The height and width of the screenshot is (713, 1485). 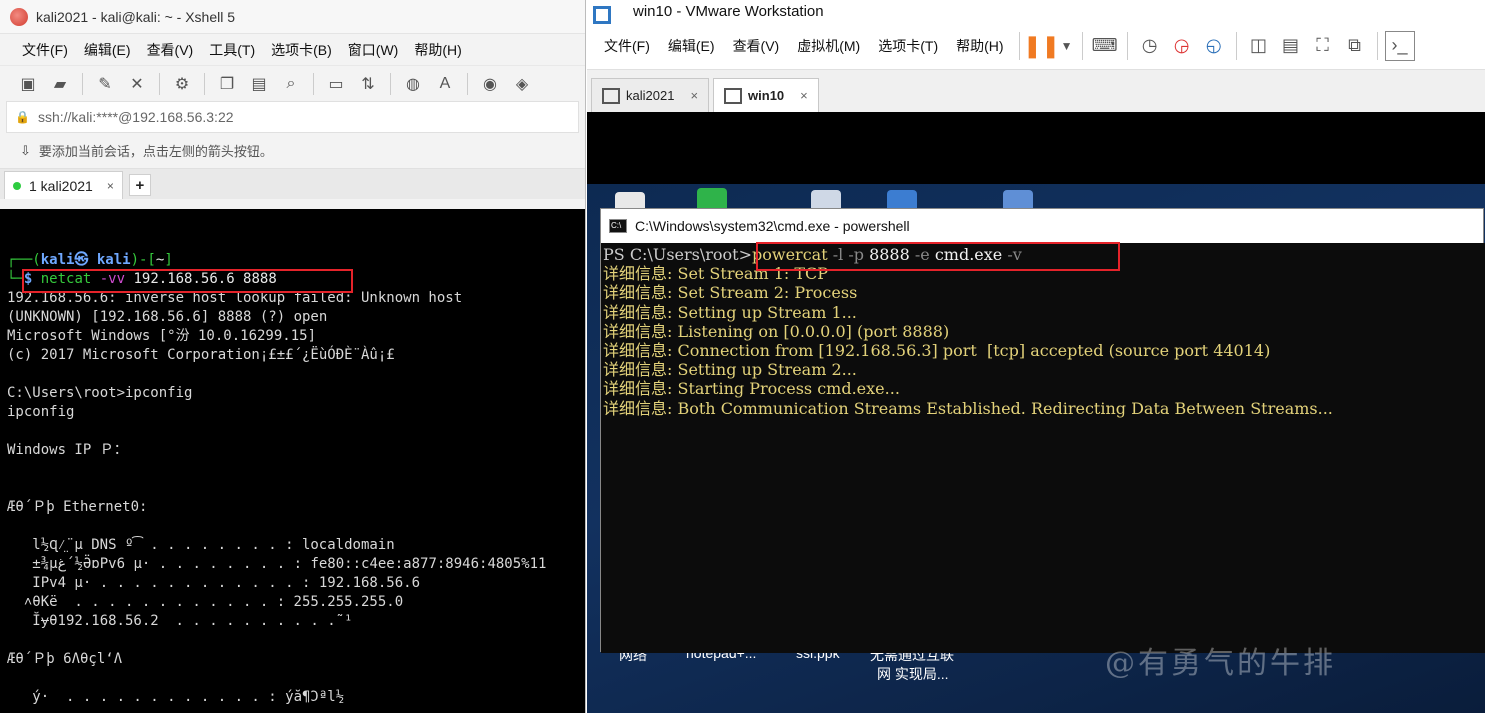 What do you see at coordinates (28, 84) in the screenshot?
I see `new-session-icon: ▣` at bounding box center [28, 84].